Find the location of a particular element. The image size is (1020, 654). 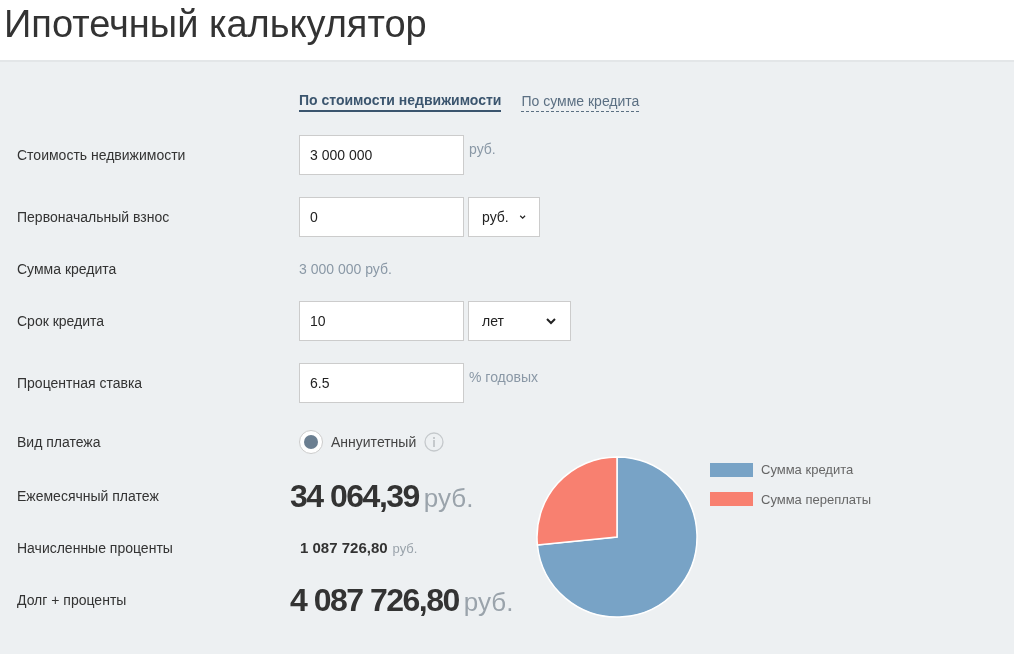

legend-label: Сумма кредита is located at coordinates (807, 470).